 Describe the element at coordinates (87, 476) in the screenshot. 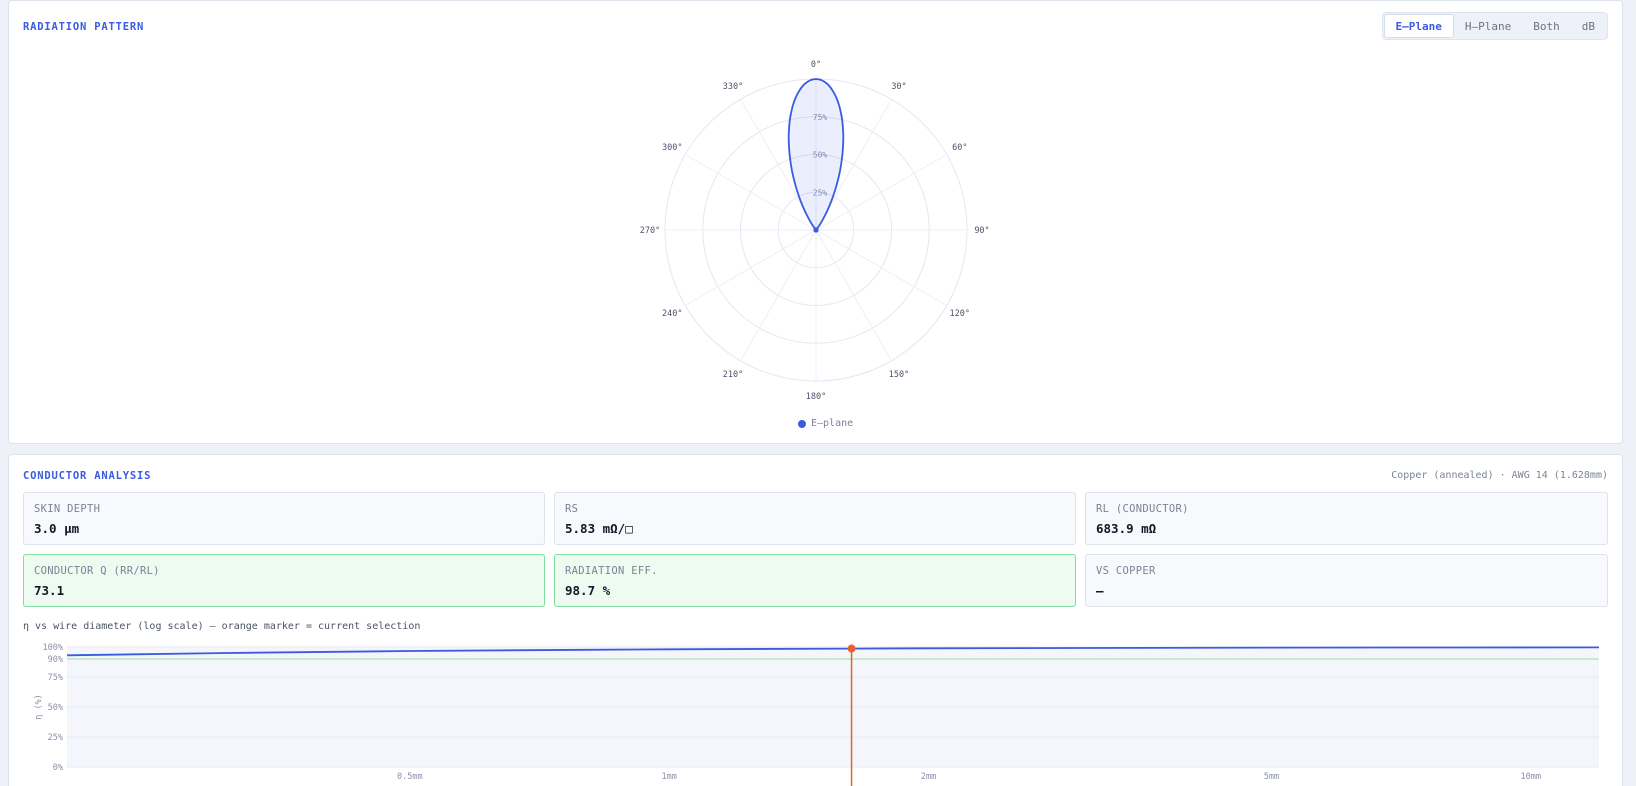

I see `conductor-analysis-title: CONDUCTOR ANALYSIS` at that location.